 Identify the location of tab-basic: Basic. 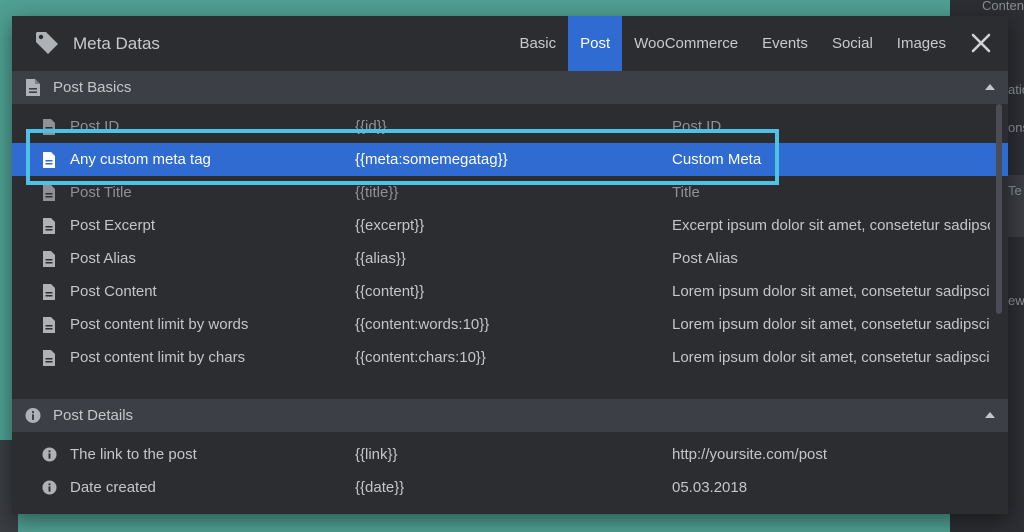
(537, 43).